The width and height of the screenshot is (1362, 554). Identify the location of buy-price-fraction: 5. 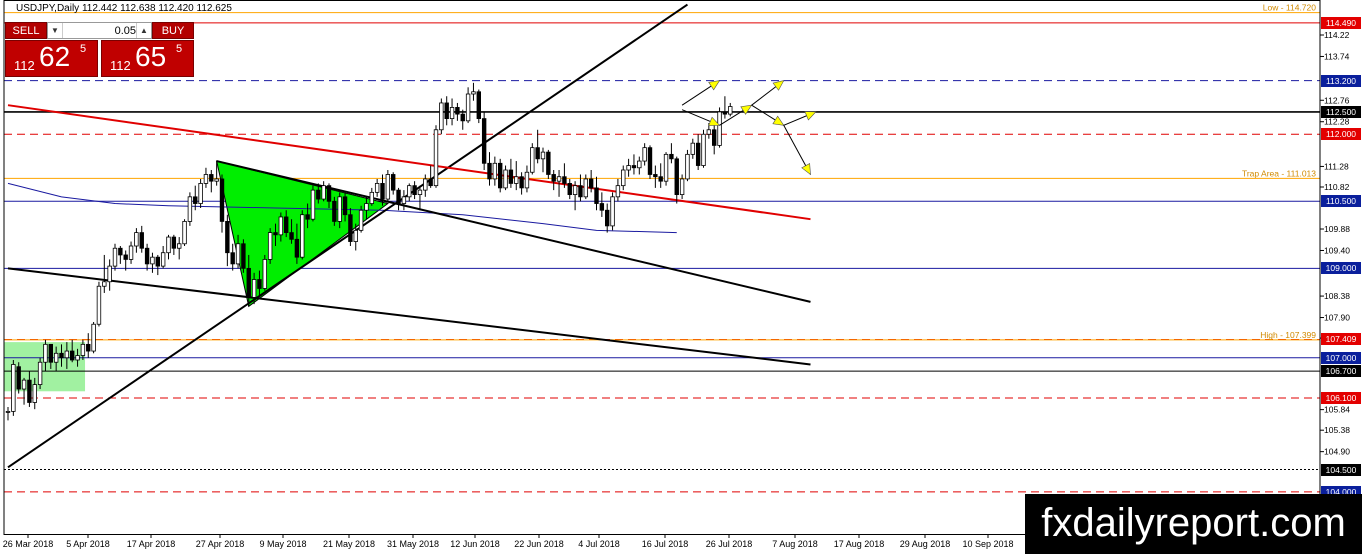
(179, 49).